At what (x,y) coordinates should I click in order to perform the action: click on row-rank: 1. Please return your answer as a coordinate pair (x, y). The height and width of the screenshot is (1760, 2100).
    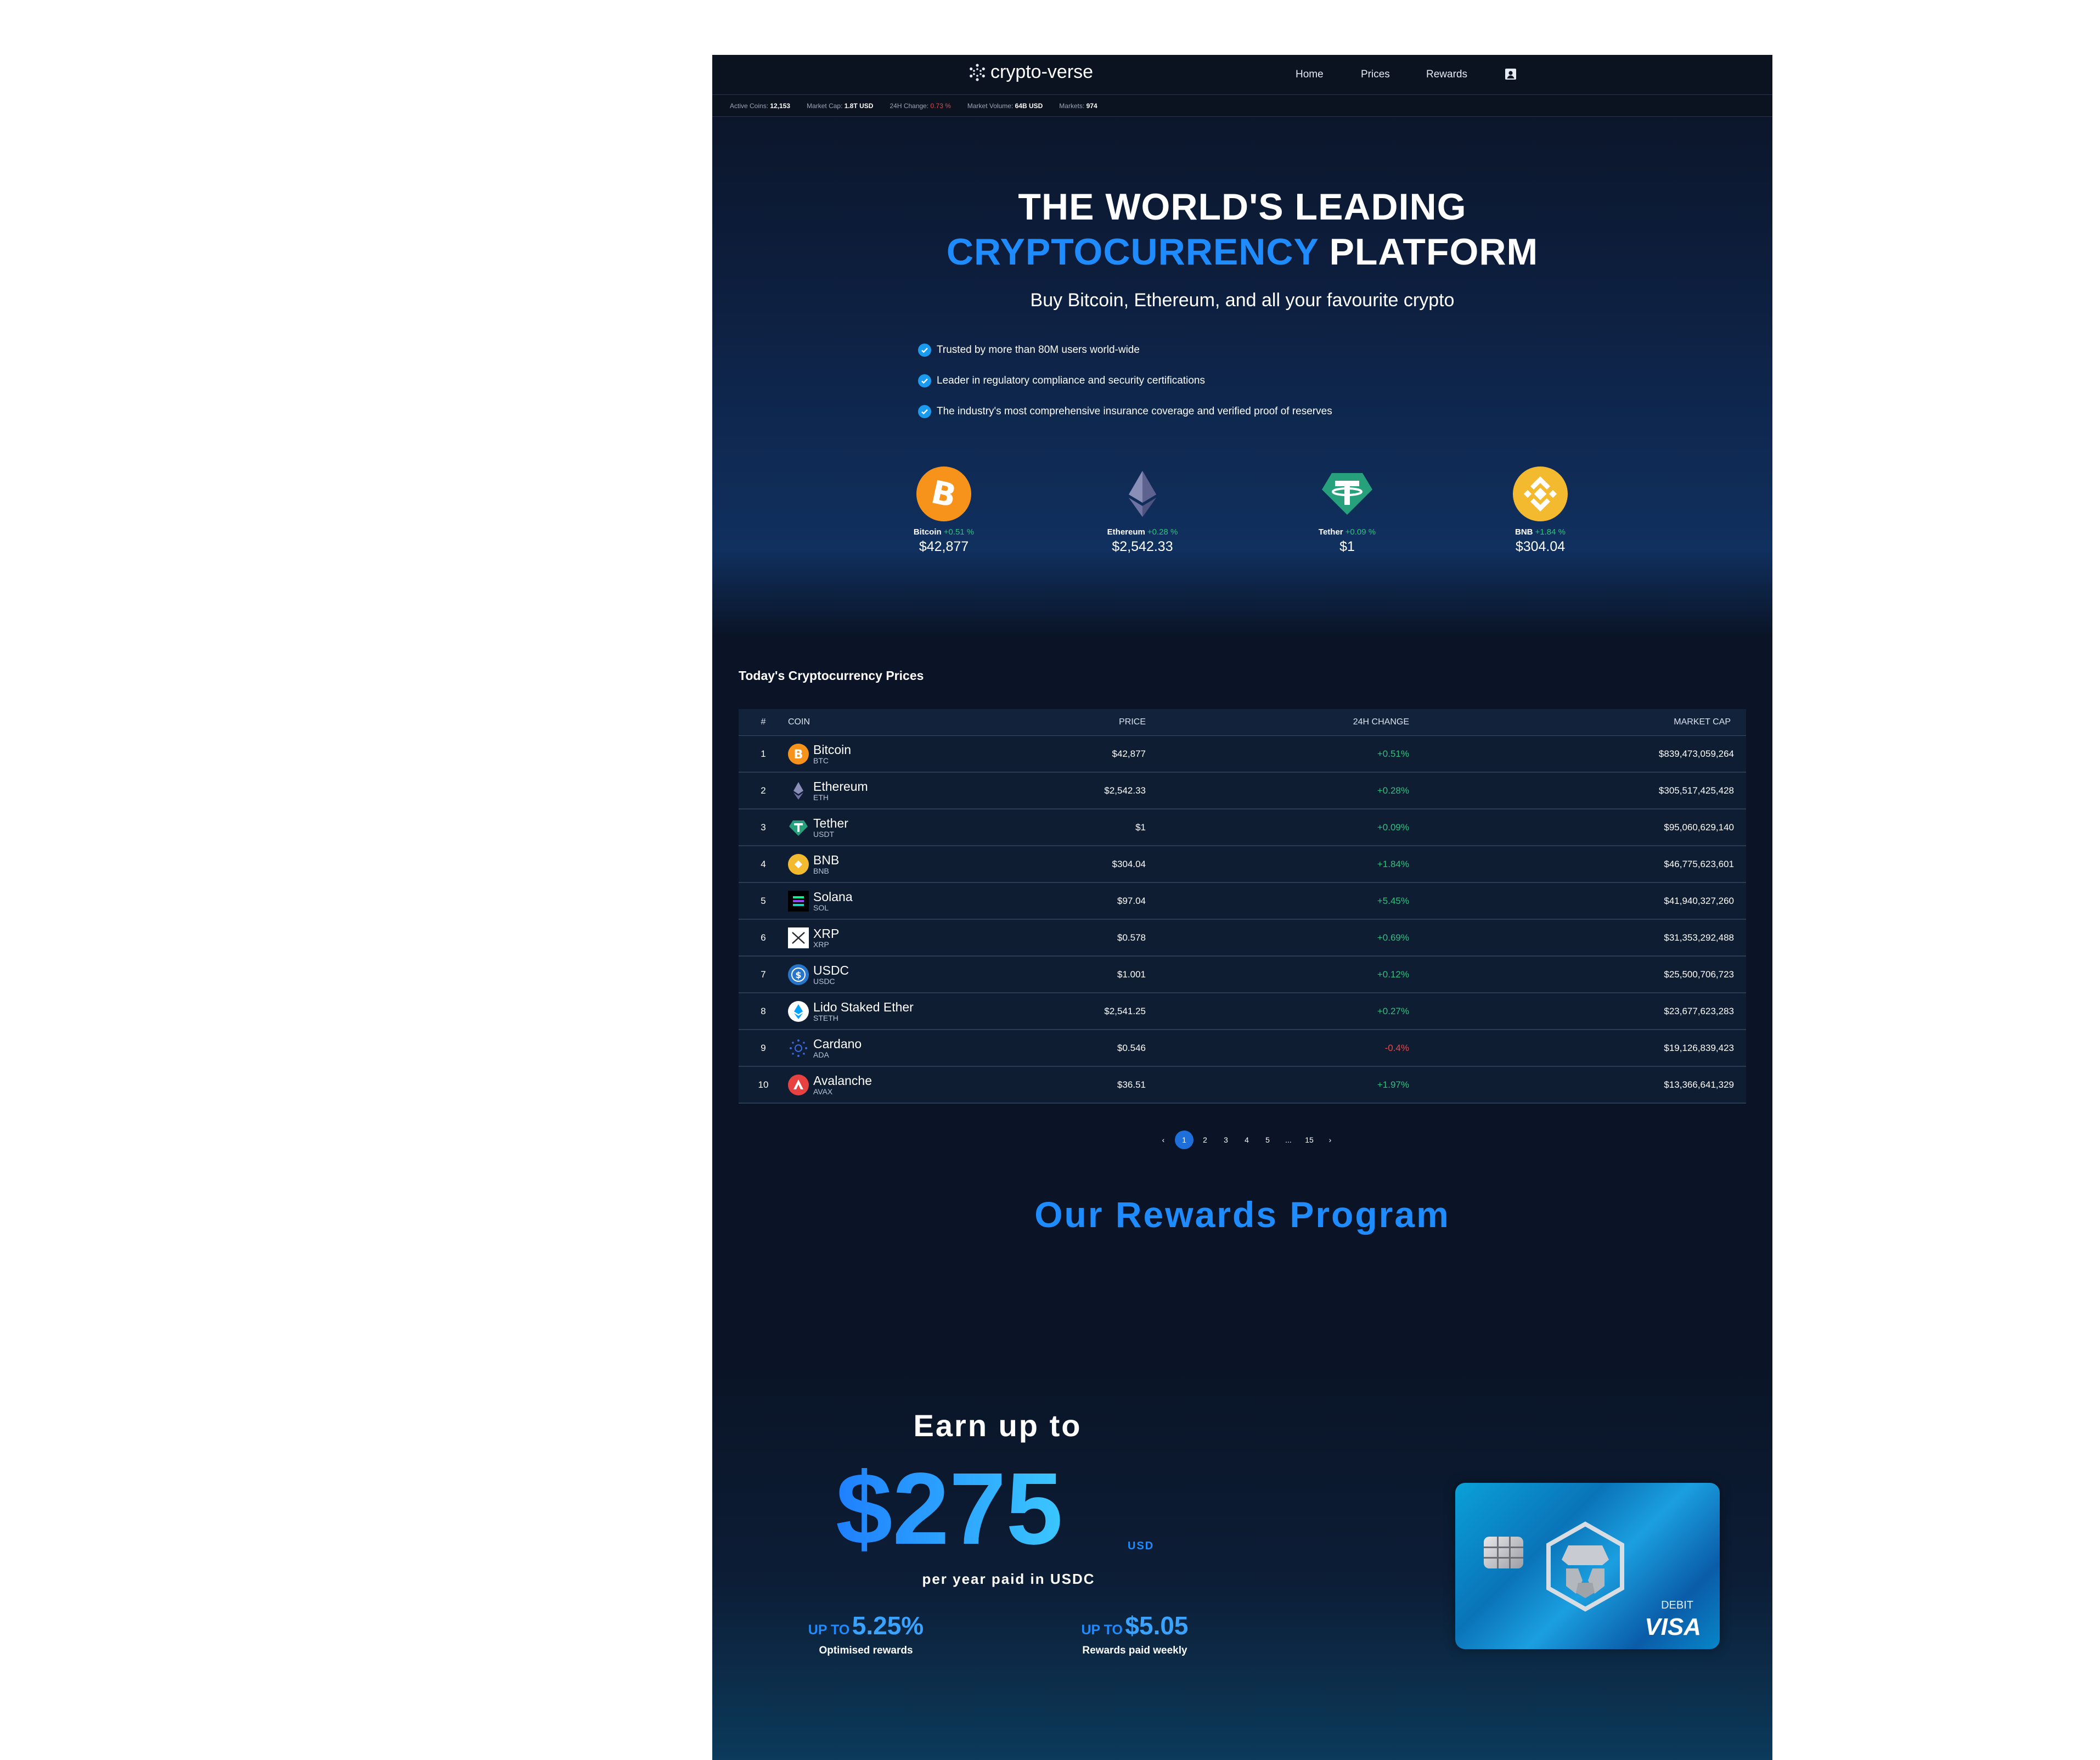
    Looking at the image, I should click on (764, 753).